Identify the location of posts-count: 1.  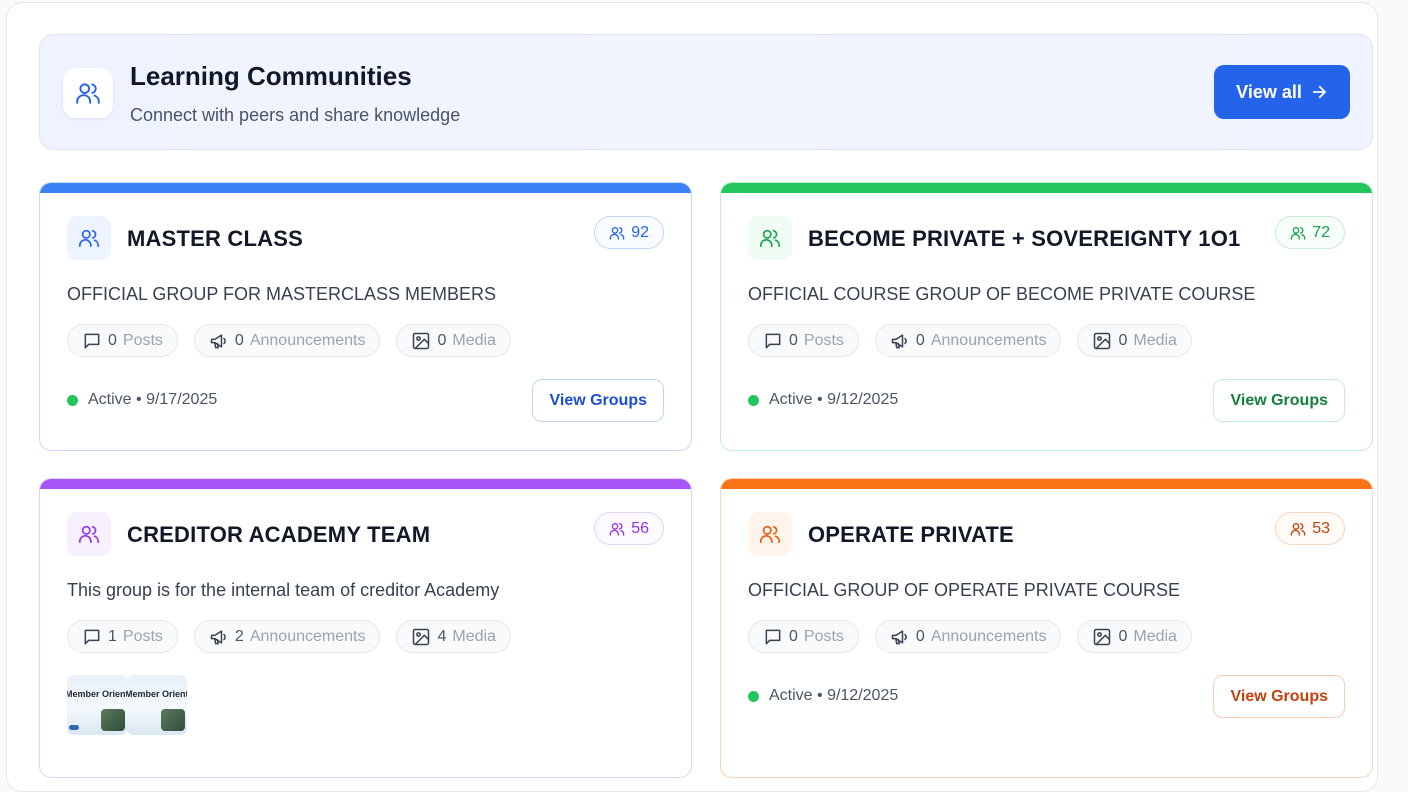
(112, 636).